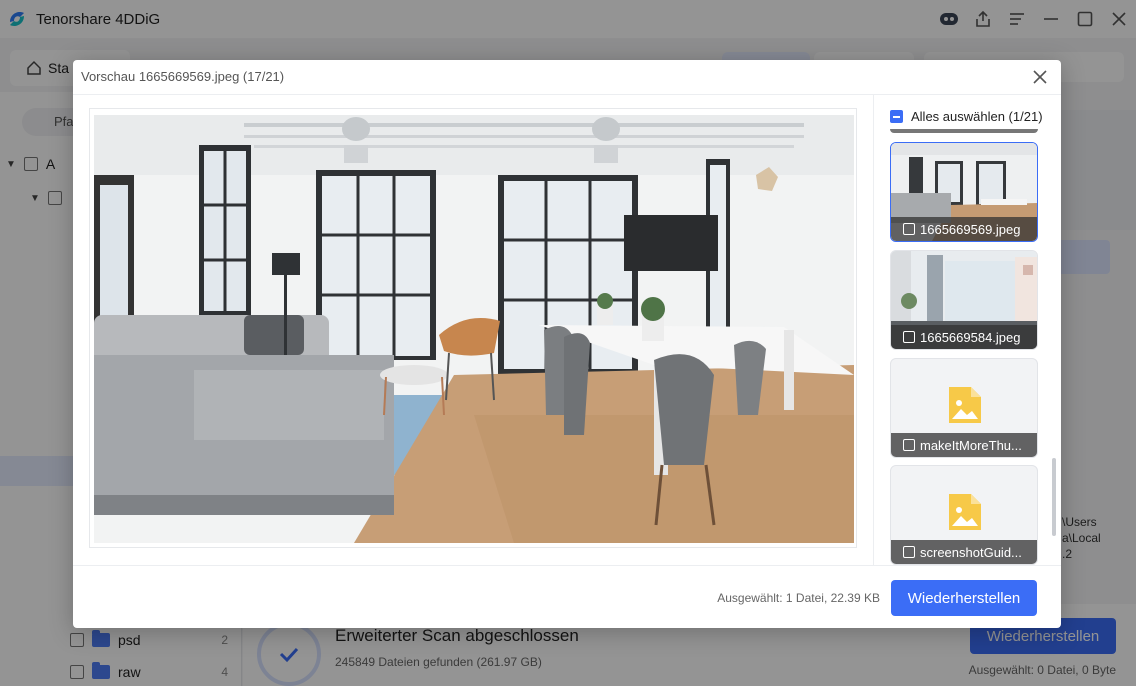 This screenshot has height=686, width=1136. I want to click on selection-summary: Ausgewählt: 1 Datei, 22.39 KB, so click(798, 598).